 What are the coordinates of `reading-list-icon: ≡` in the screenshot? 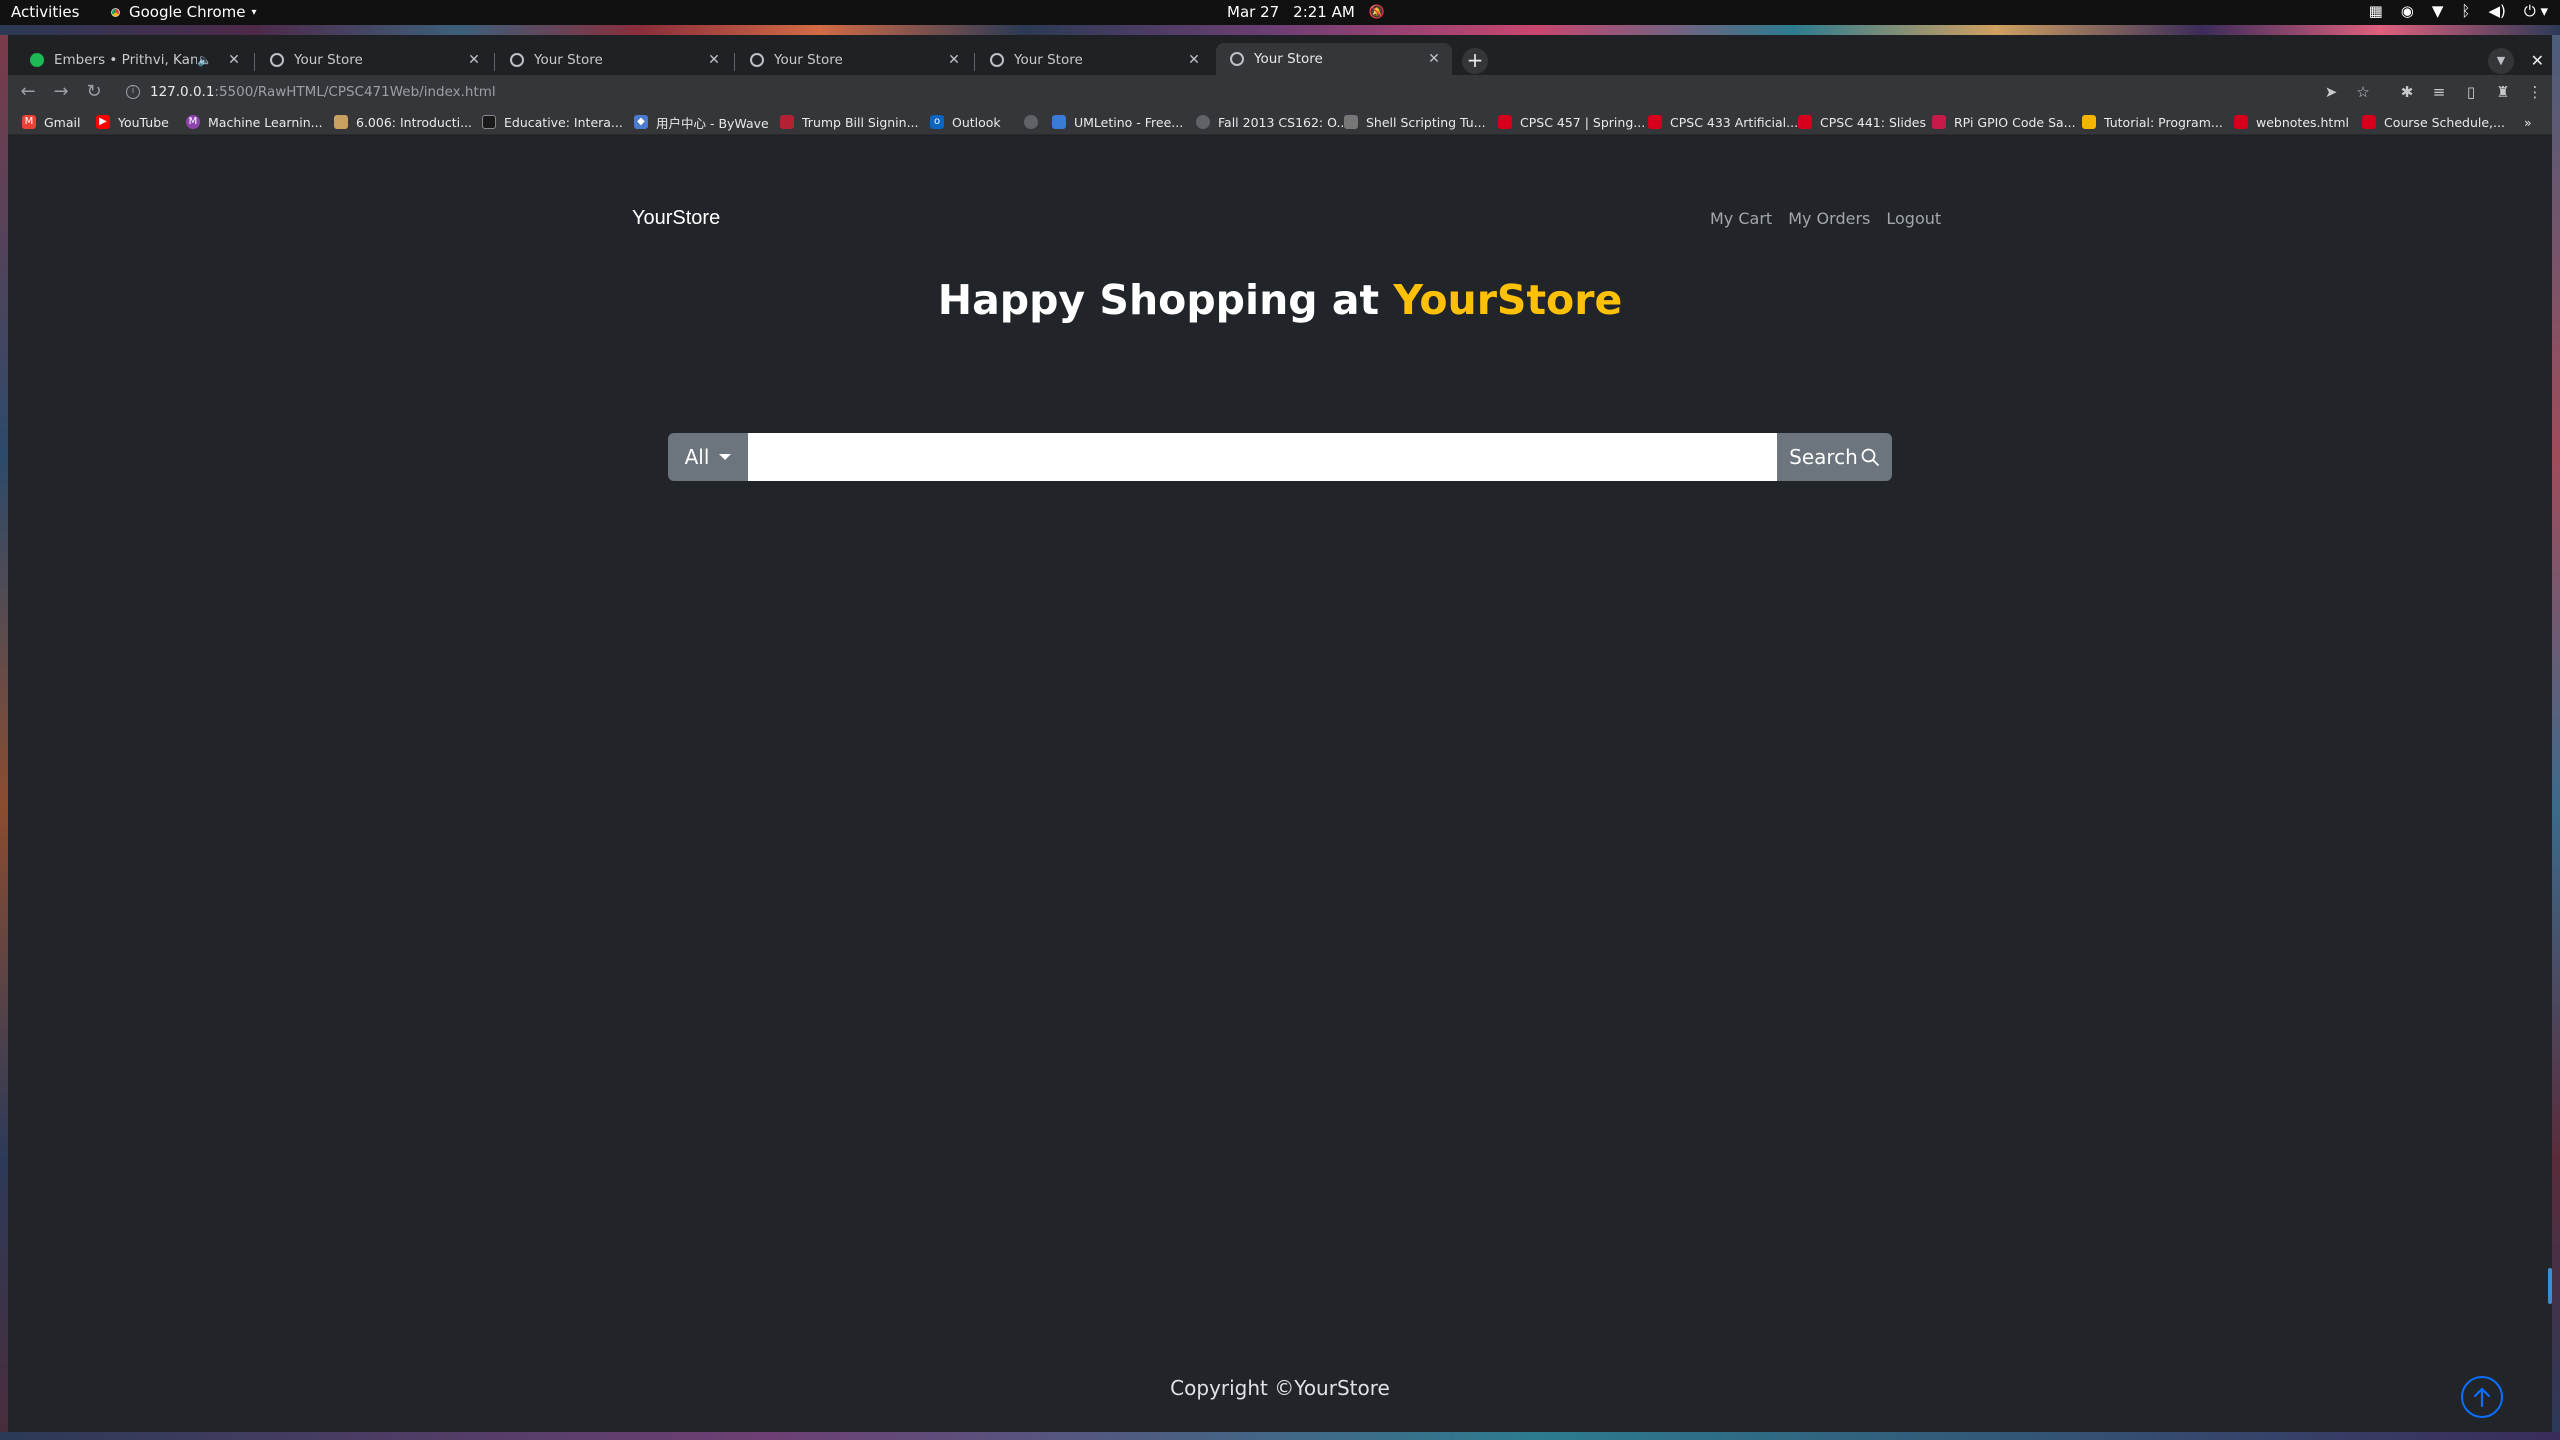 It's located at (2439, 92).